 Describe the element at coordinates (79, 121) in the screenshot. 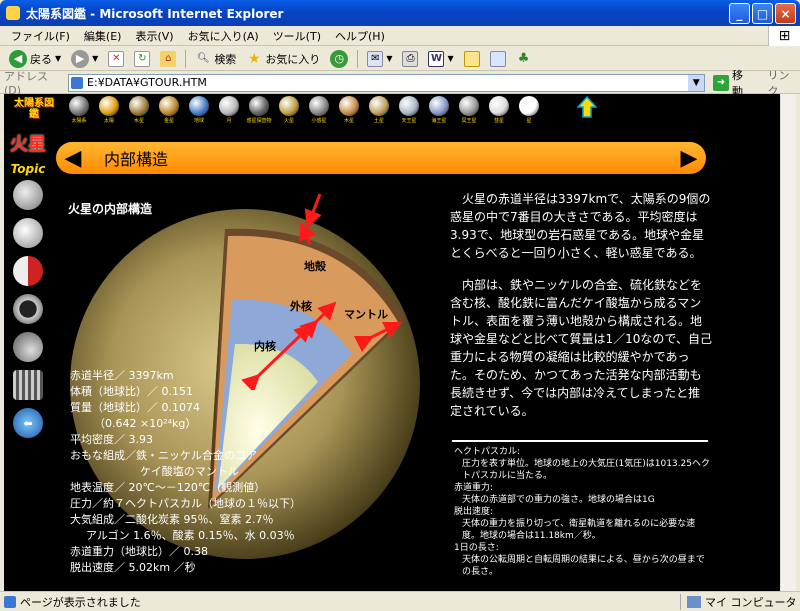

I see `planet-label: 太陽系` at that location.